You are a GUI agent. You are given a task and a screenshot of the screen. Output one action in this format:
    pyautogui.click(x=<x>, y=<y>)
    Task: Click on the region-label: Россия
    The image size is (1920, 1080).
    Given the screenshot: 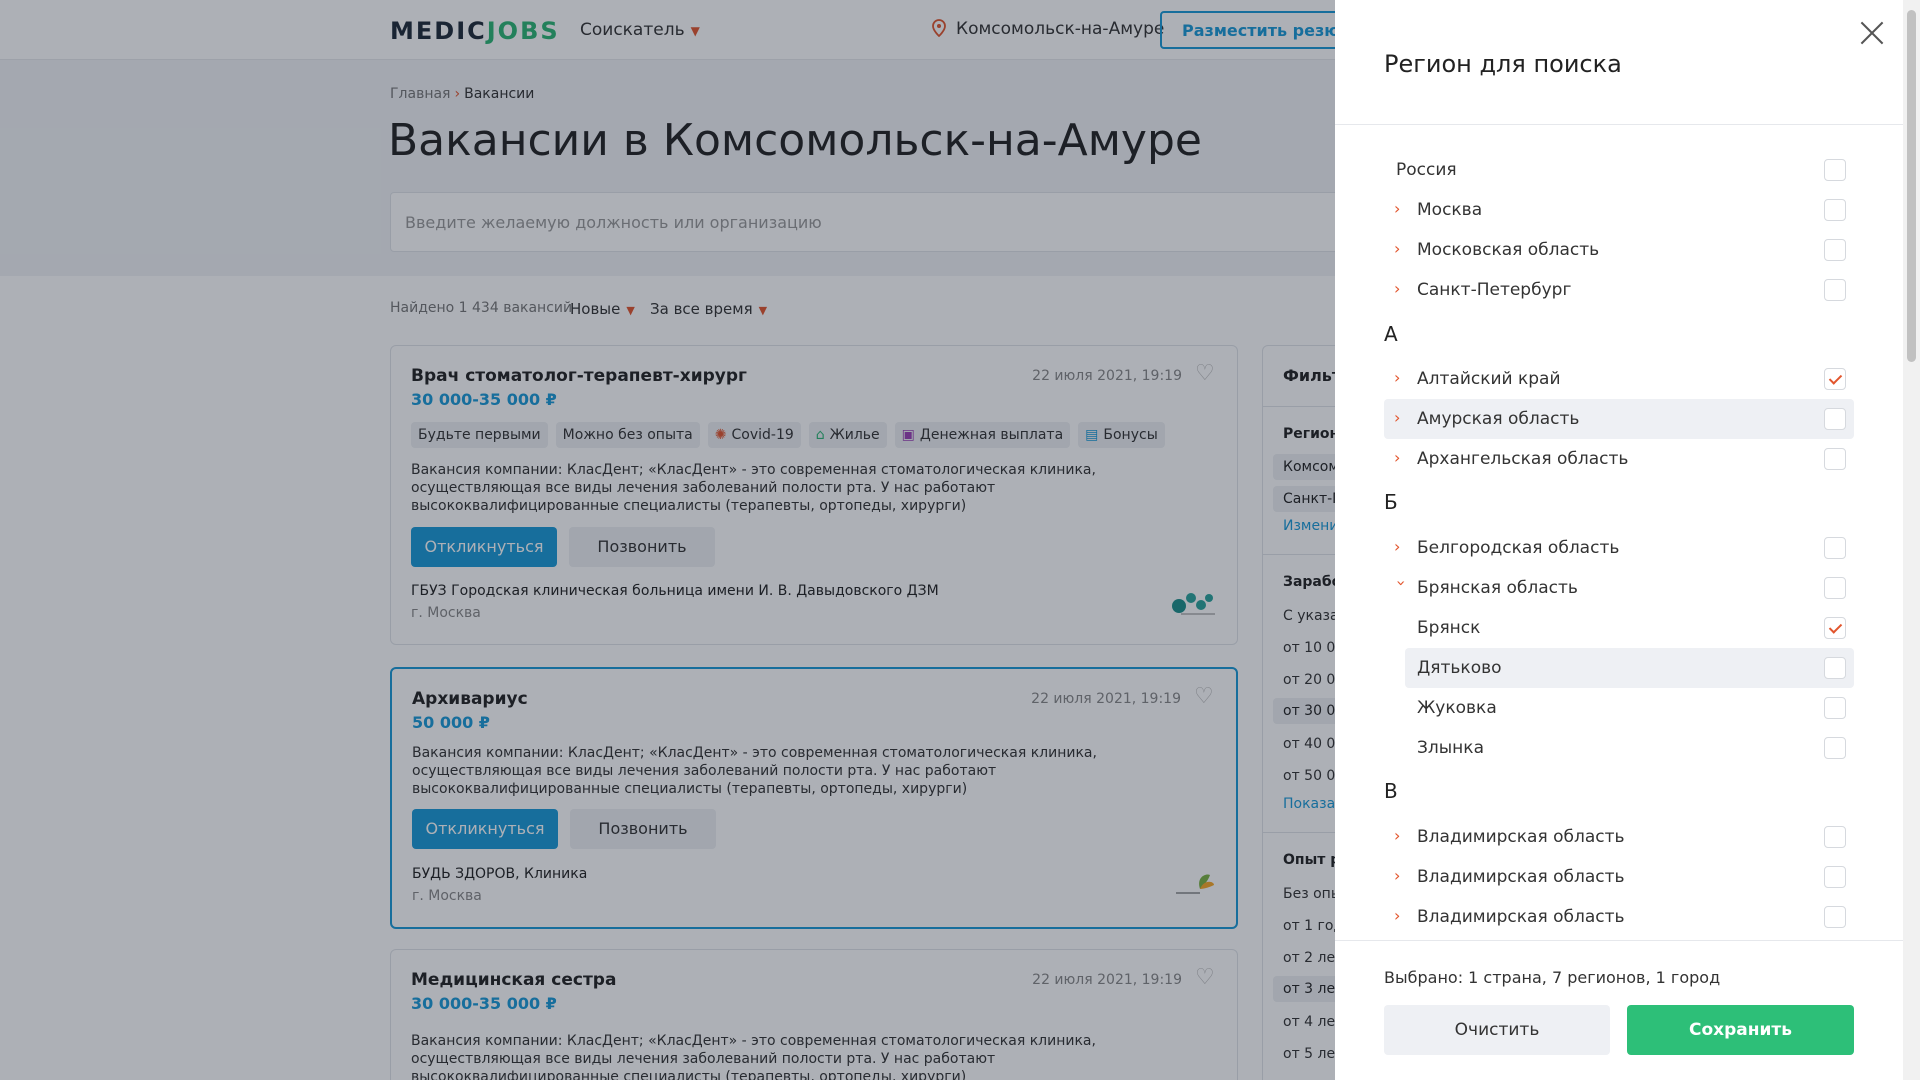 What is the action you would take?
    pyautogui.click(x=1426, y=170)
    